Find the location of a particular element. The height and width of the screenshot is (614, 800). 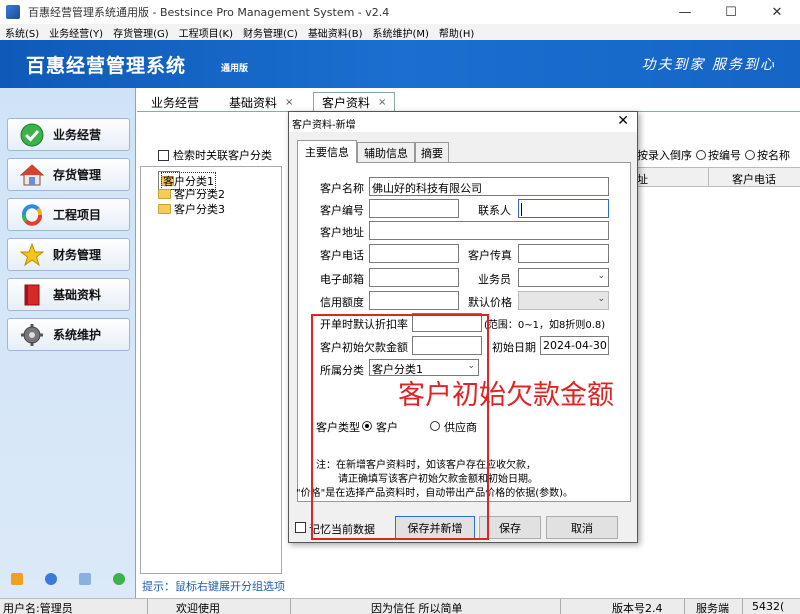

nav-basic-data: 基础资料 is located at coordinates (68, 294).